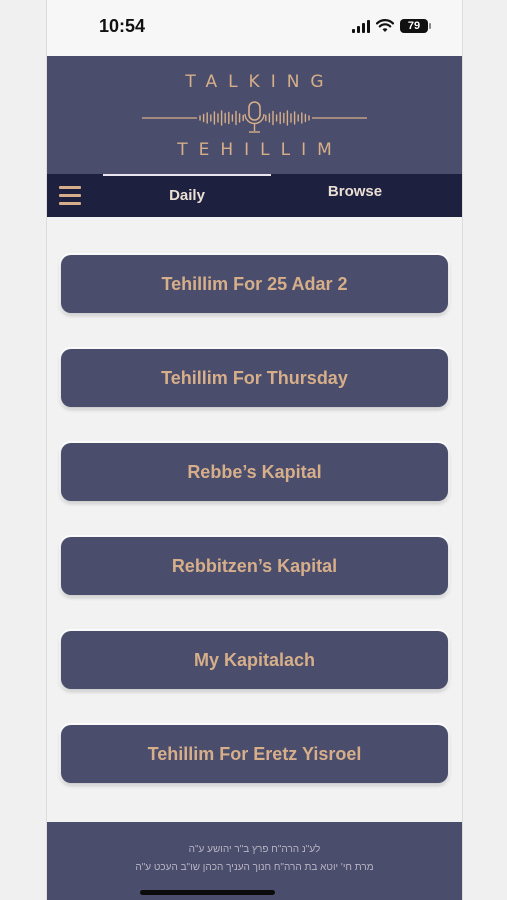 This screenshot has width=507, height=900. What do you see at coordinates (122, 26) in the screenshot?
I see `status-time: 10:54` at bounding box center [122, 26].